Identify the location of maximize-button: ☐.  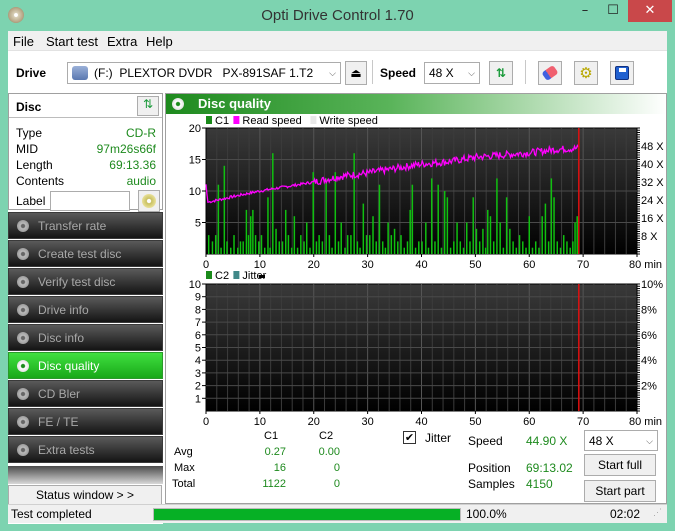
(613, 11).